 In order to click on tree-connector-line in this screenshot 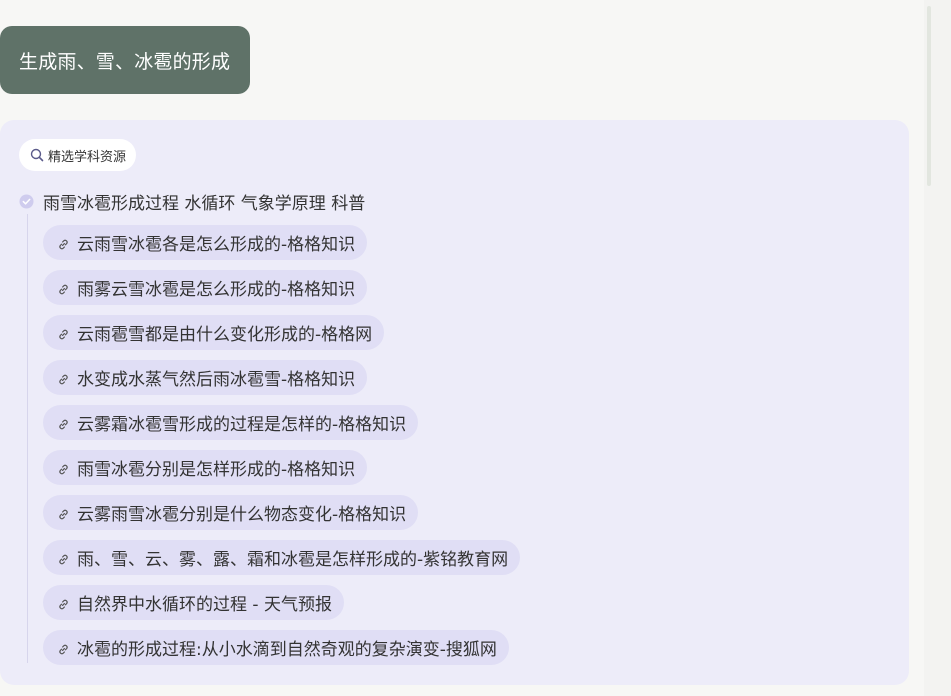, I will do `click(27, 438)`.